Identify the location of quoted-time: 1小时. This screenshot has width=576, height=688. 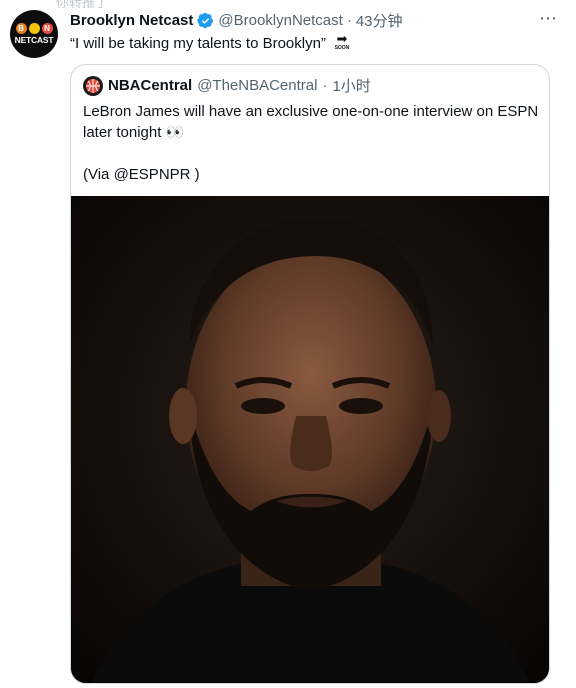
(351, 85).